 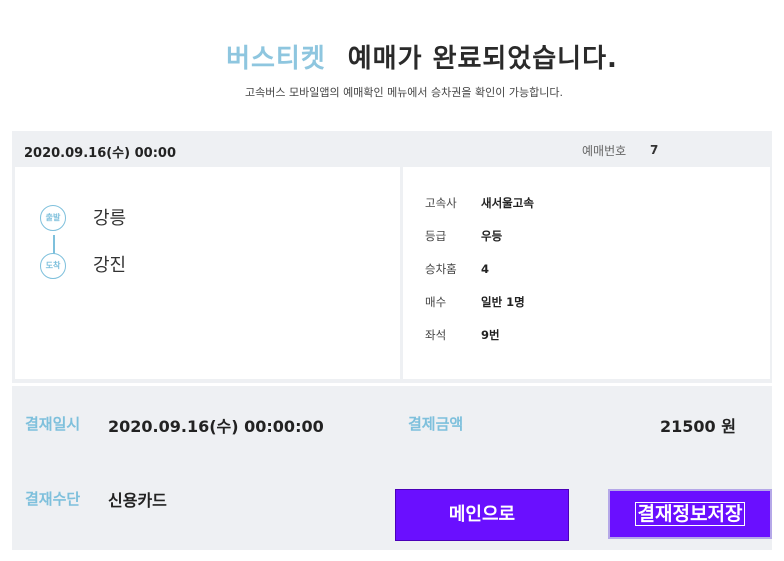 I want to click on save-payment-info-button: 결재정보저장, so click(x=690, y=514).